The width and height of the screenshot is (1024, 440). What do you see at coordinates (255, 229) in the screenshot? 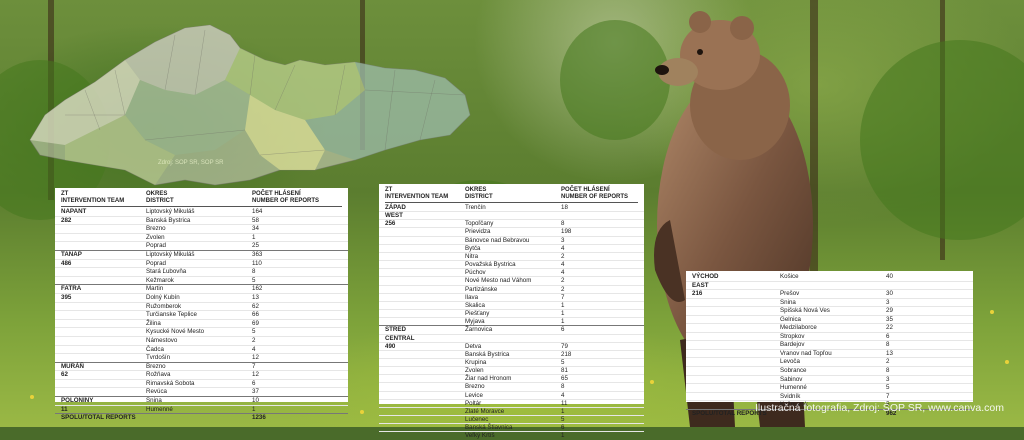
I see `count-cell: 34` at bounding box center [255, 229].